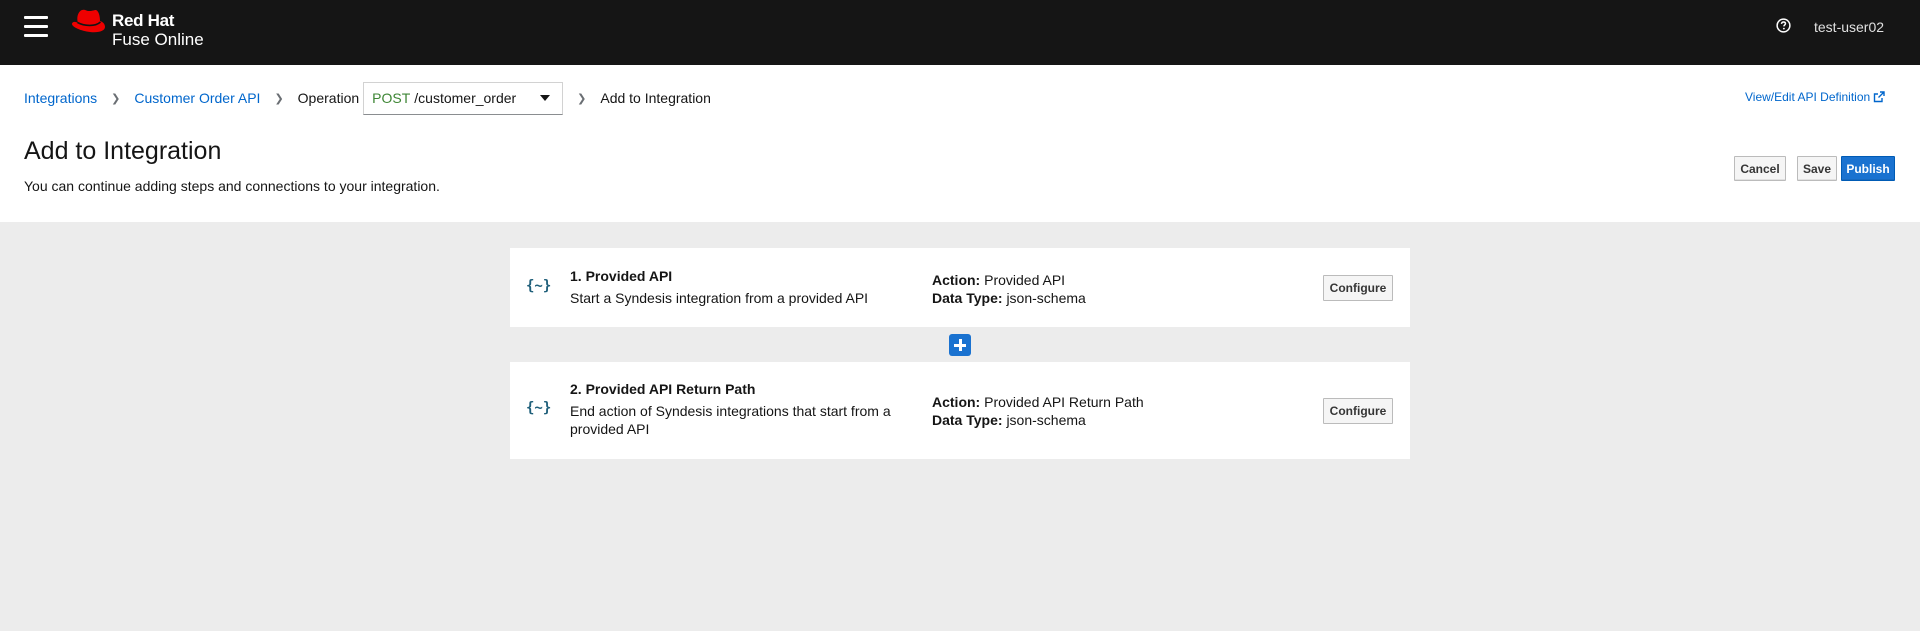  I want to click on operation-method: POST, so click(391, 98).